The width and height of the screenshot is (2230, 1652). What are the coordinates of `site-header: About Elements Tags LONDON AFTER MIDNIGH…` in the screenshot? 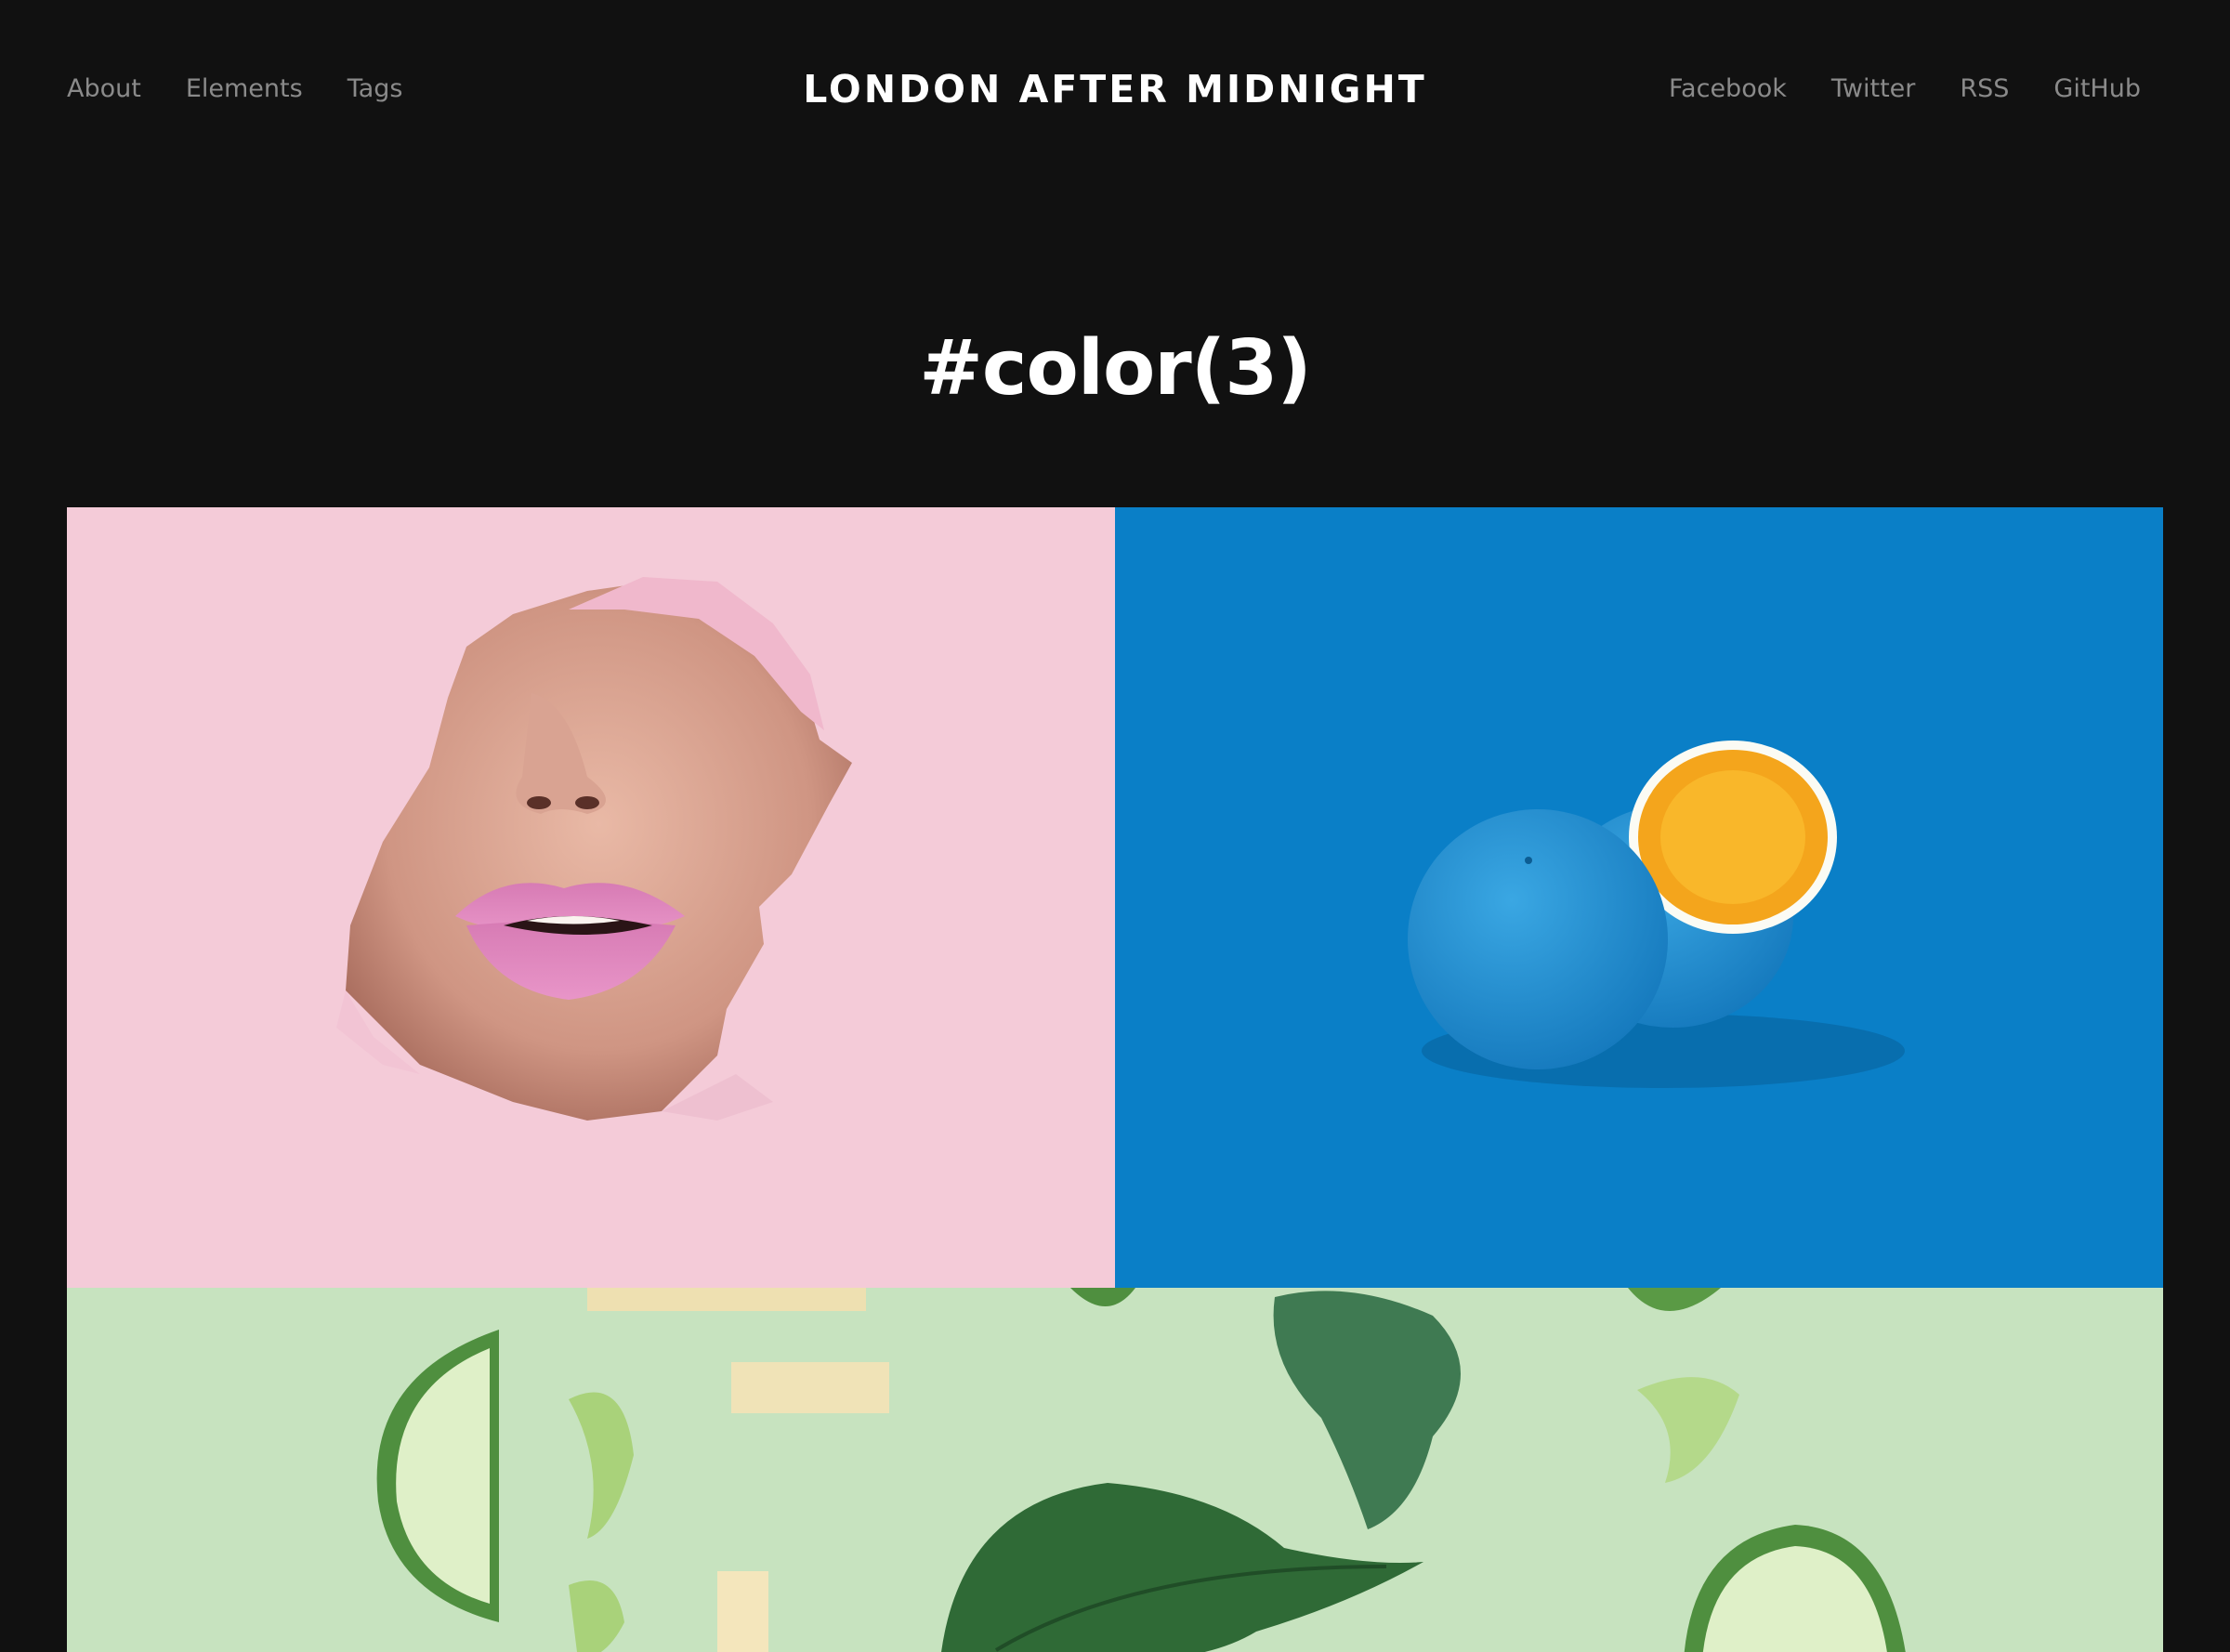 It's located at (1115, 88).